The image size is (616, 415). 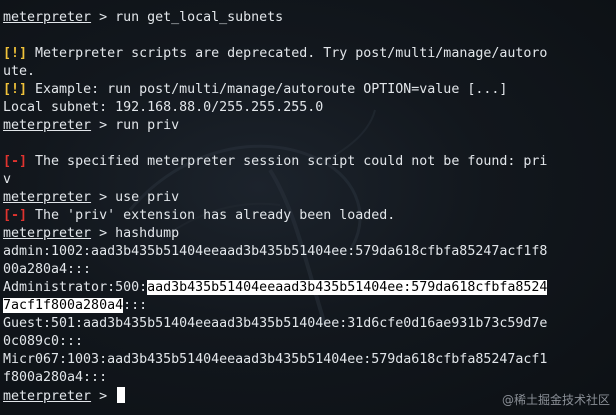 What do you see at coordinates (135, 125) in the screenshot?
I see `command-text: > run priv` at bounding box center [135, 125].